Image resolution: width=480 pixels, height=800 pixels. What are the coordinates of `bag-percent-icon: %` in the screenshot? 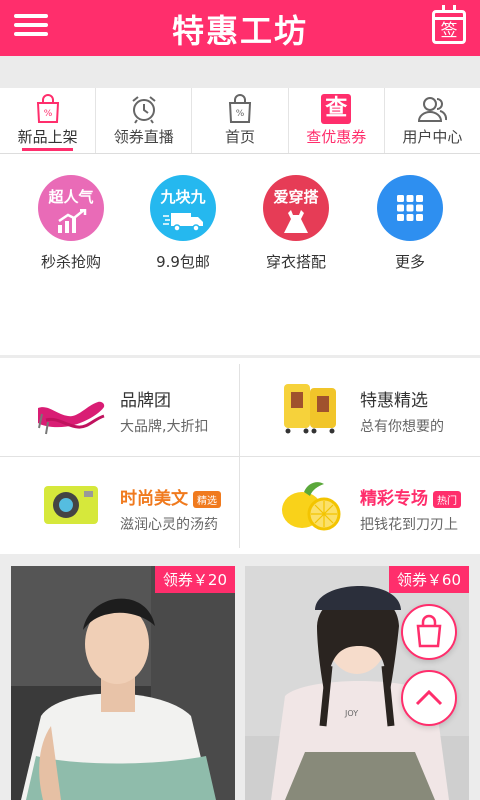 It's located at (240, 108).